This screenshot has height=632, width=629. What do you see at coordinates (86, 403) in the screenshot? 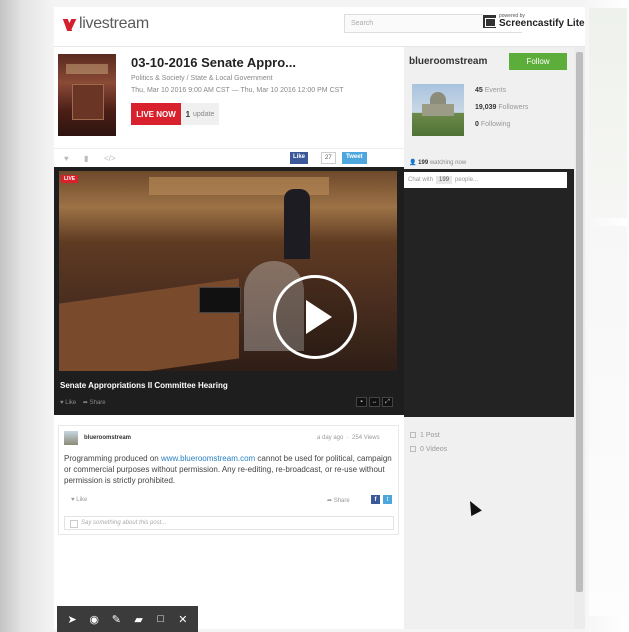
I see `video-share-icon: ➦` at bounding box center [86, 403].